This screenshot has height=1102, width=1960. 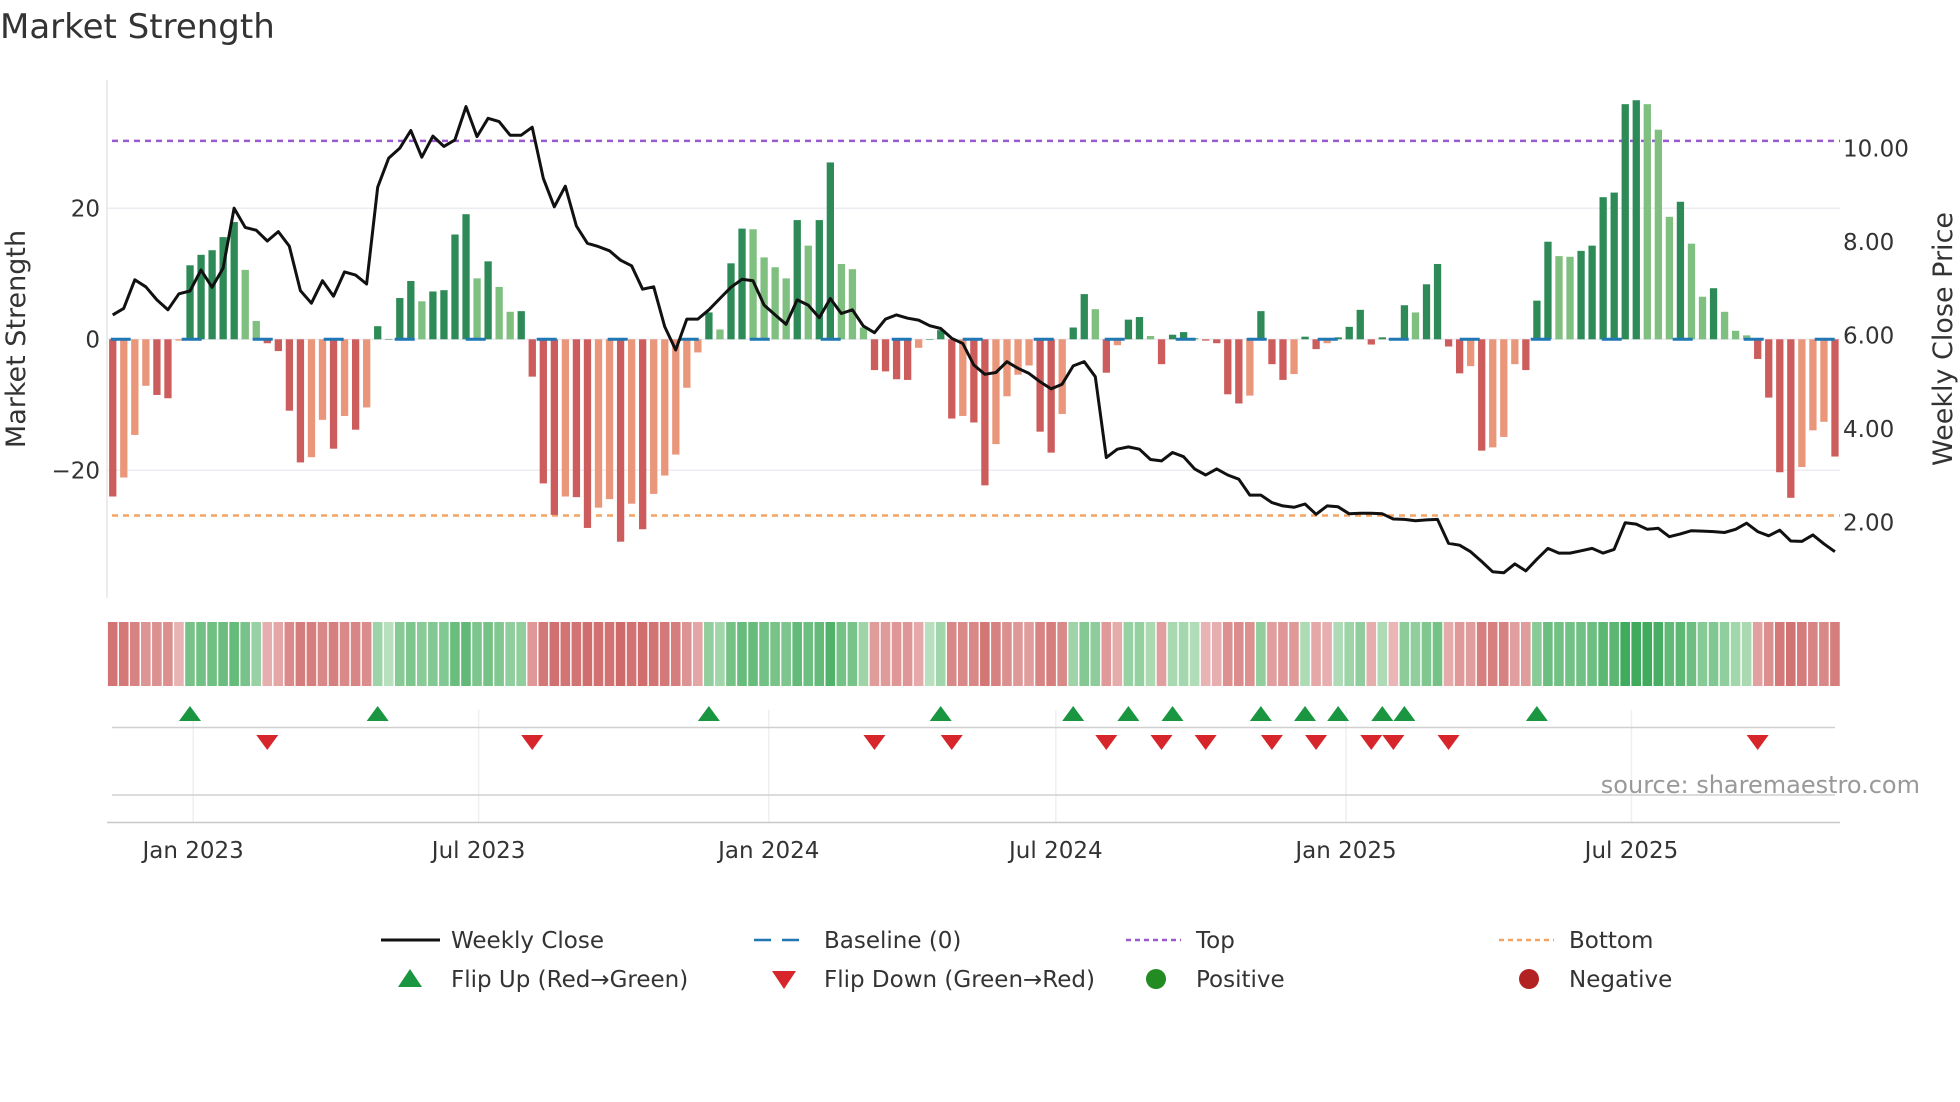 What do you see at coordinates (1876, 336) in the screenshot?
I see `right-axis-ticks: 10.00 8.00 6.00 4.00 2.00` at bounding box center [1876, 336].